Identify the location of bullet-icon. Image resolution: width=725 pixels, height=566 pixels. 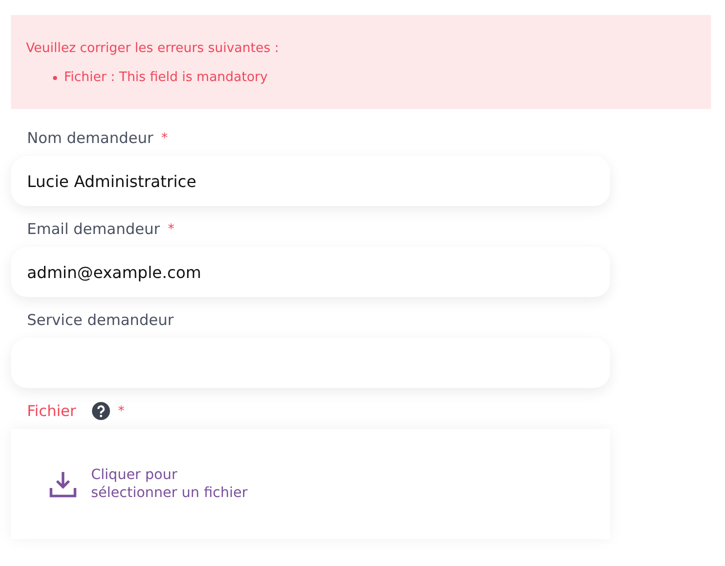
(55, 78).